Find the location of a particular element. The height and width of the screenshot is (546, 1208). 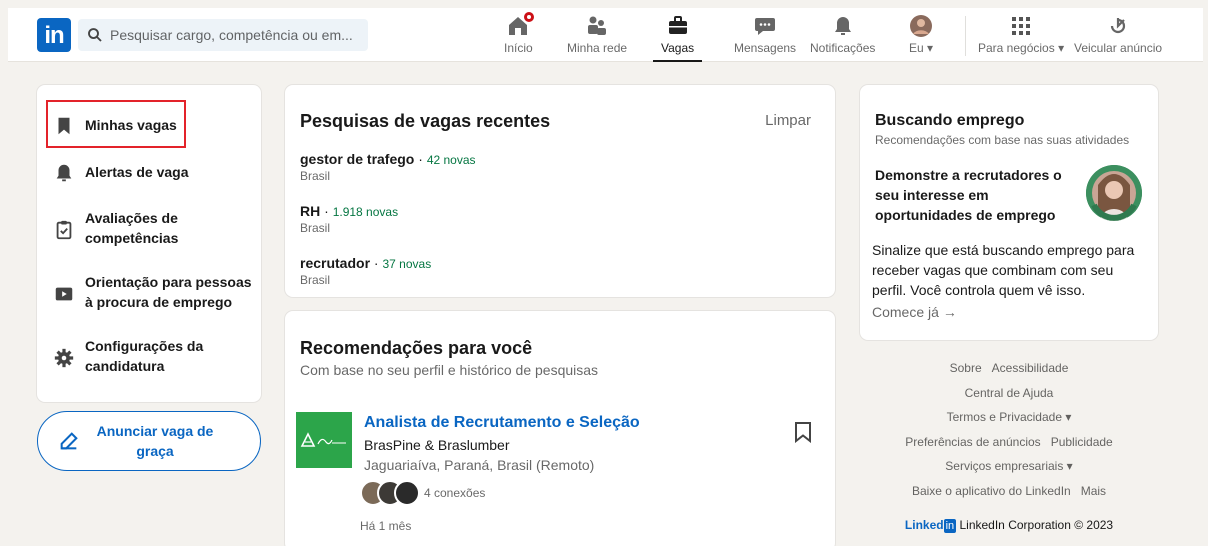

nav-jobs: Vagas is located at coordinates (677, 37).